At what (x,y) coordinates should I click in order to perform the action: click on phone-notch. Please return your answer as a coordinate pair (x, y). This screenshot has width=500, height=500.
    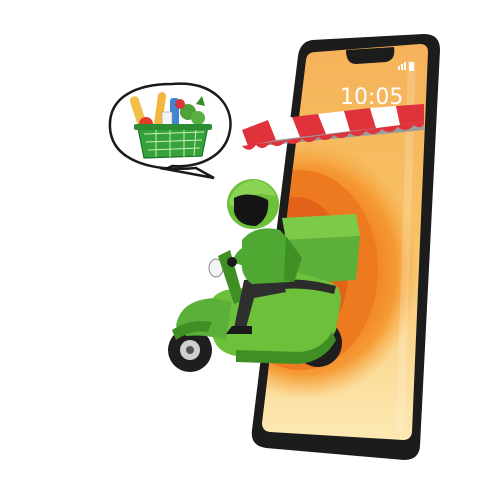
    Looking at the image, I should click on (370, 55).